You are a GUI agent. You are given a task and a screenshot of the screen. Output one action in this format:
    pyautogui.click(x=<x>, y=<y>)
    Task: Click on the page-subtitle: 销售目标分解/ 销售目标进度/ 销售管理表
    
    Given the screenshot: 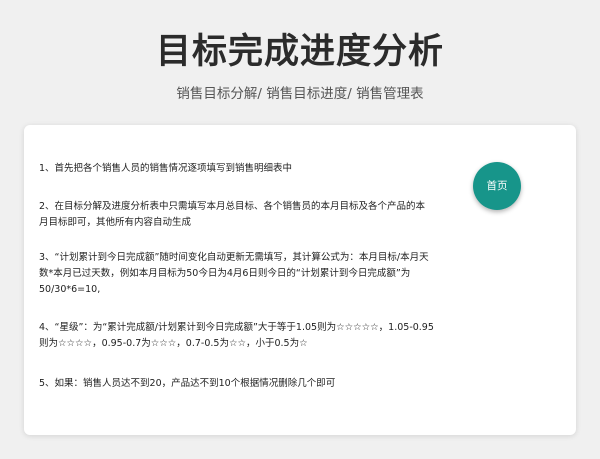 What is the action you would take?
    pyautogui.click(x=300, y=94)
    